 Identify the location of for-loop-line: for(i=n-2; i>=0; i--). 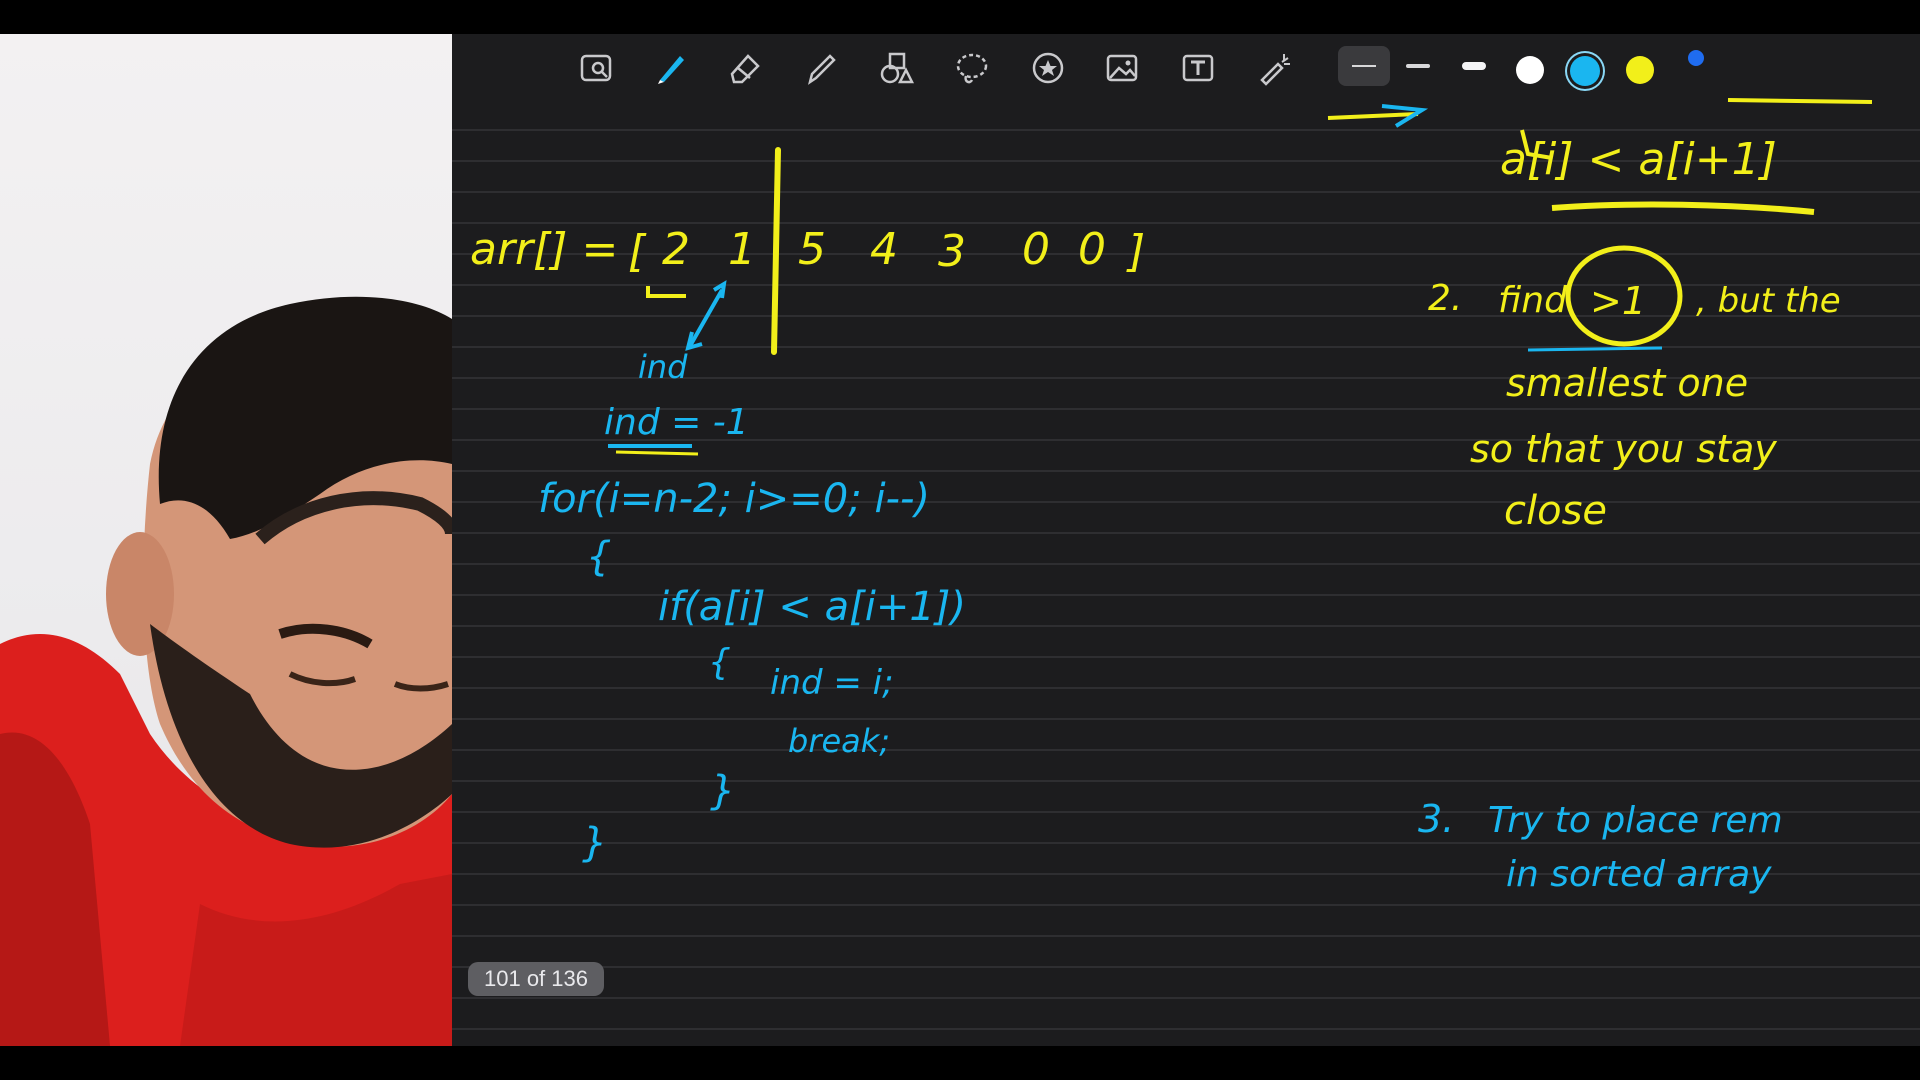
(734, 499).